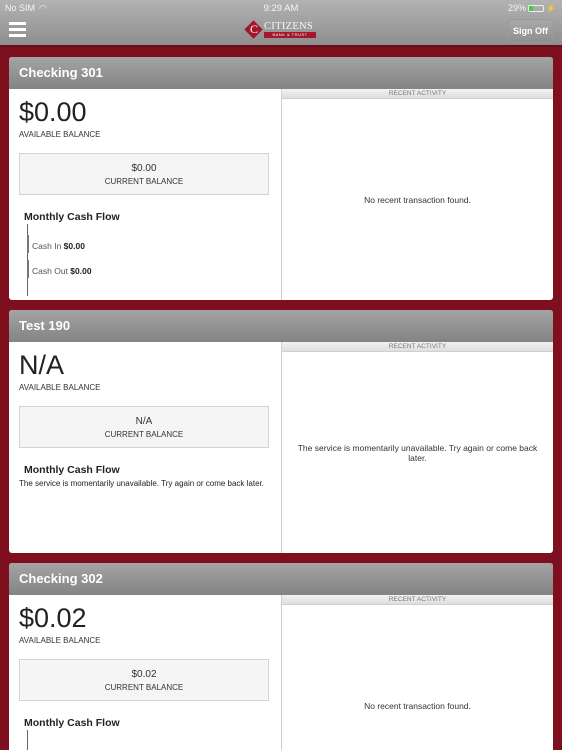 This screenshot has width=562, height=750. Describe the element at coordinates (28, 269) in the screenshot. I see `cash-out-bar` at that location.